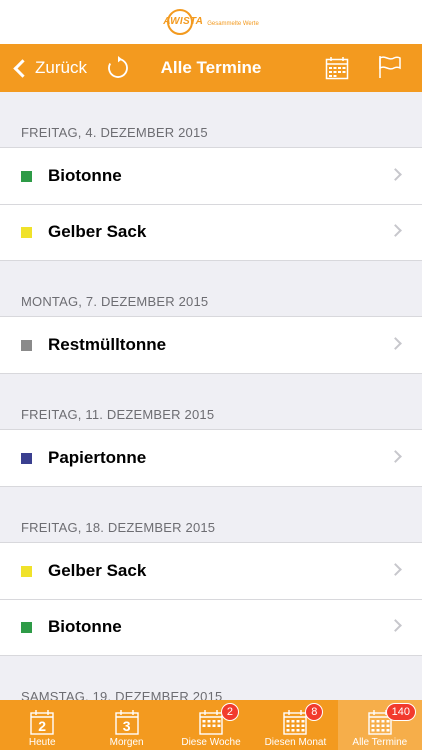 The height and width of the screenshot is (750, 422). What do you see at coordinates (115, 301) in the screenshot?
I see `section-date-header: MONTAG, 7. DEZEMBER 2015` at bounding box center [115, 301].